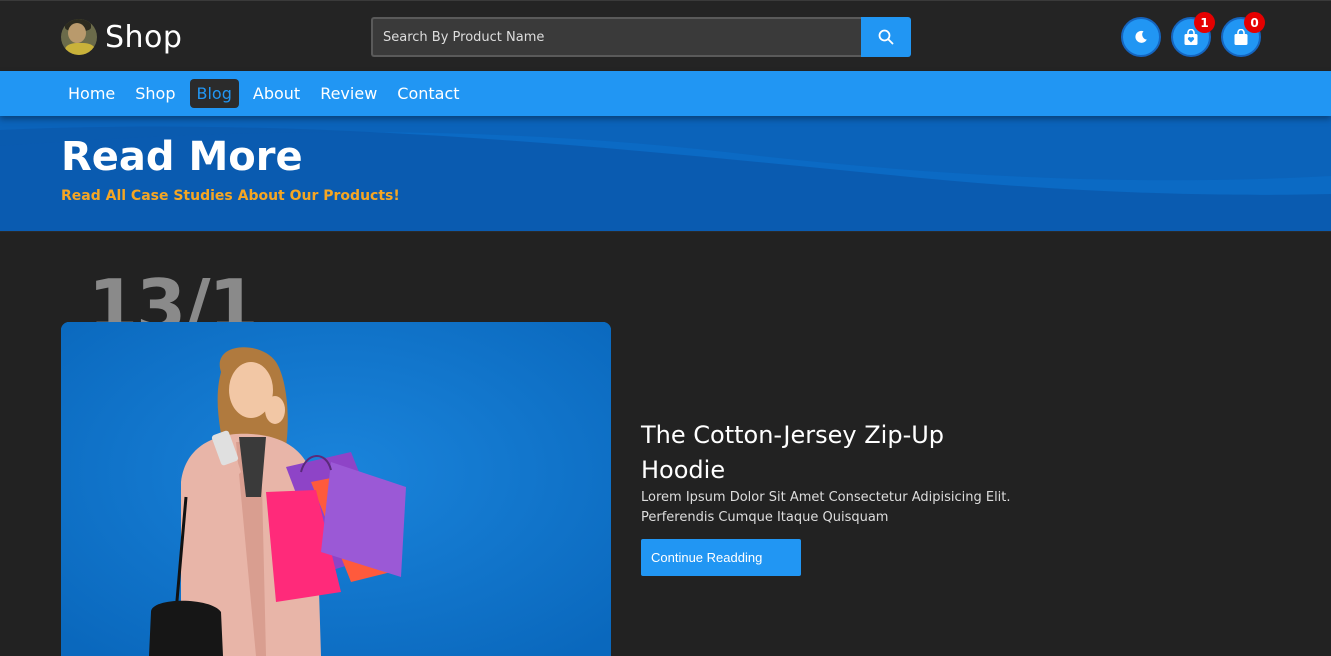 The width and height of the screenshot is (1331, 656). I want to click on cart-button: 0, so click(1243, 34).